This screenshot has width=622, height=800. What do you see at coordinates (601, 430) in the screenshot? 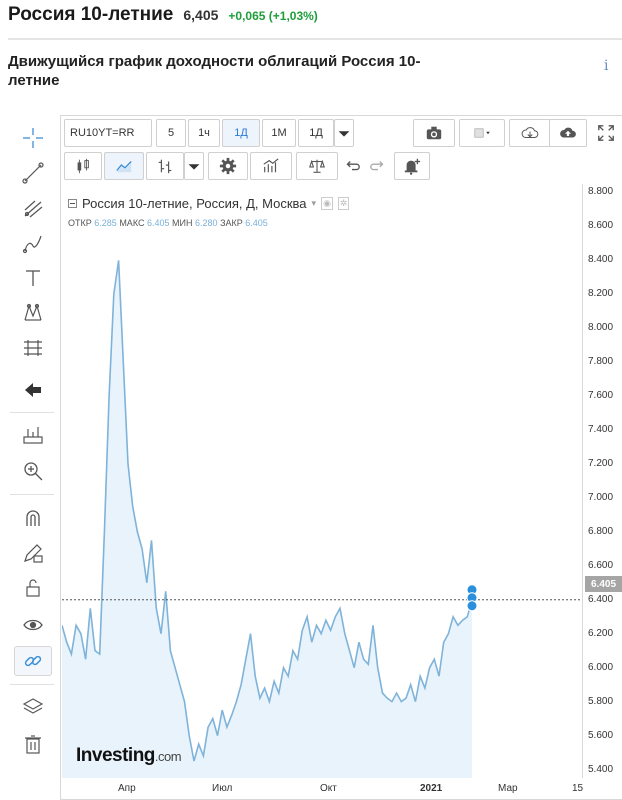
I see `y-tick-label: 7.400` at bounding box center [601, 430].